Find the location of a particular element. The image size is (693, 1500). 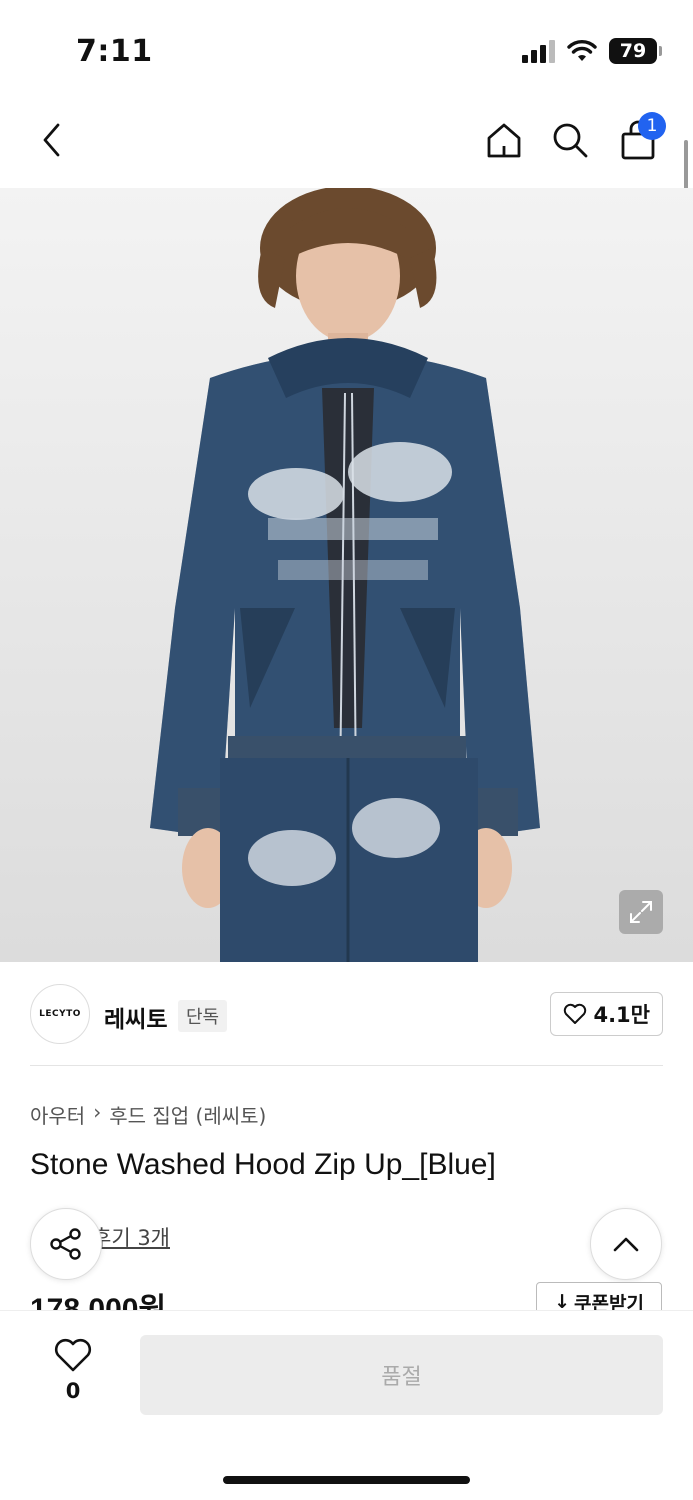

chevron-right-icon: › is located at coordinates (97, 1112).